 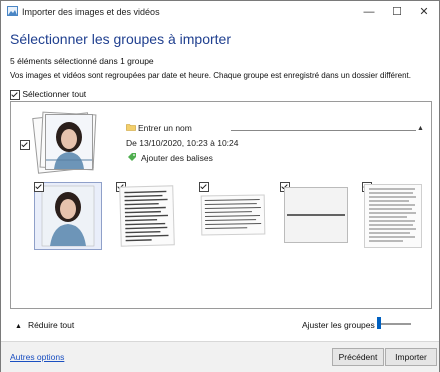 I want to click on photos-app-icon, so click(x=12, y=11).